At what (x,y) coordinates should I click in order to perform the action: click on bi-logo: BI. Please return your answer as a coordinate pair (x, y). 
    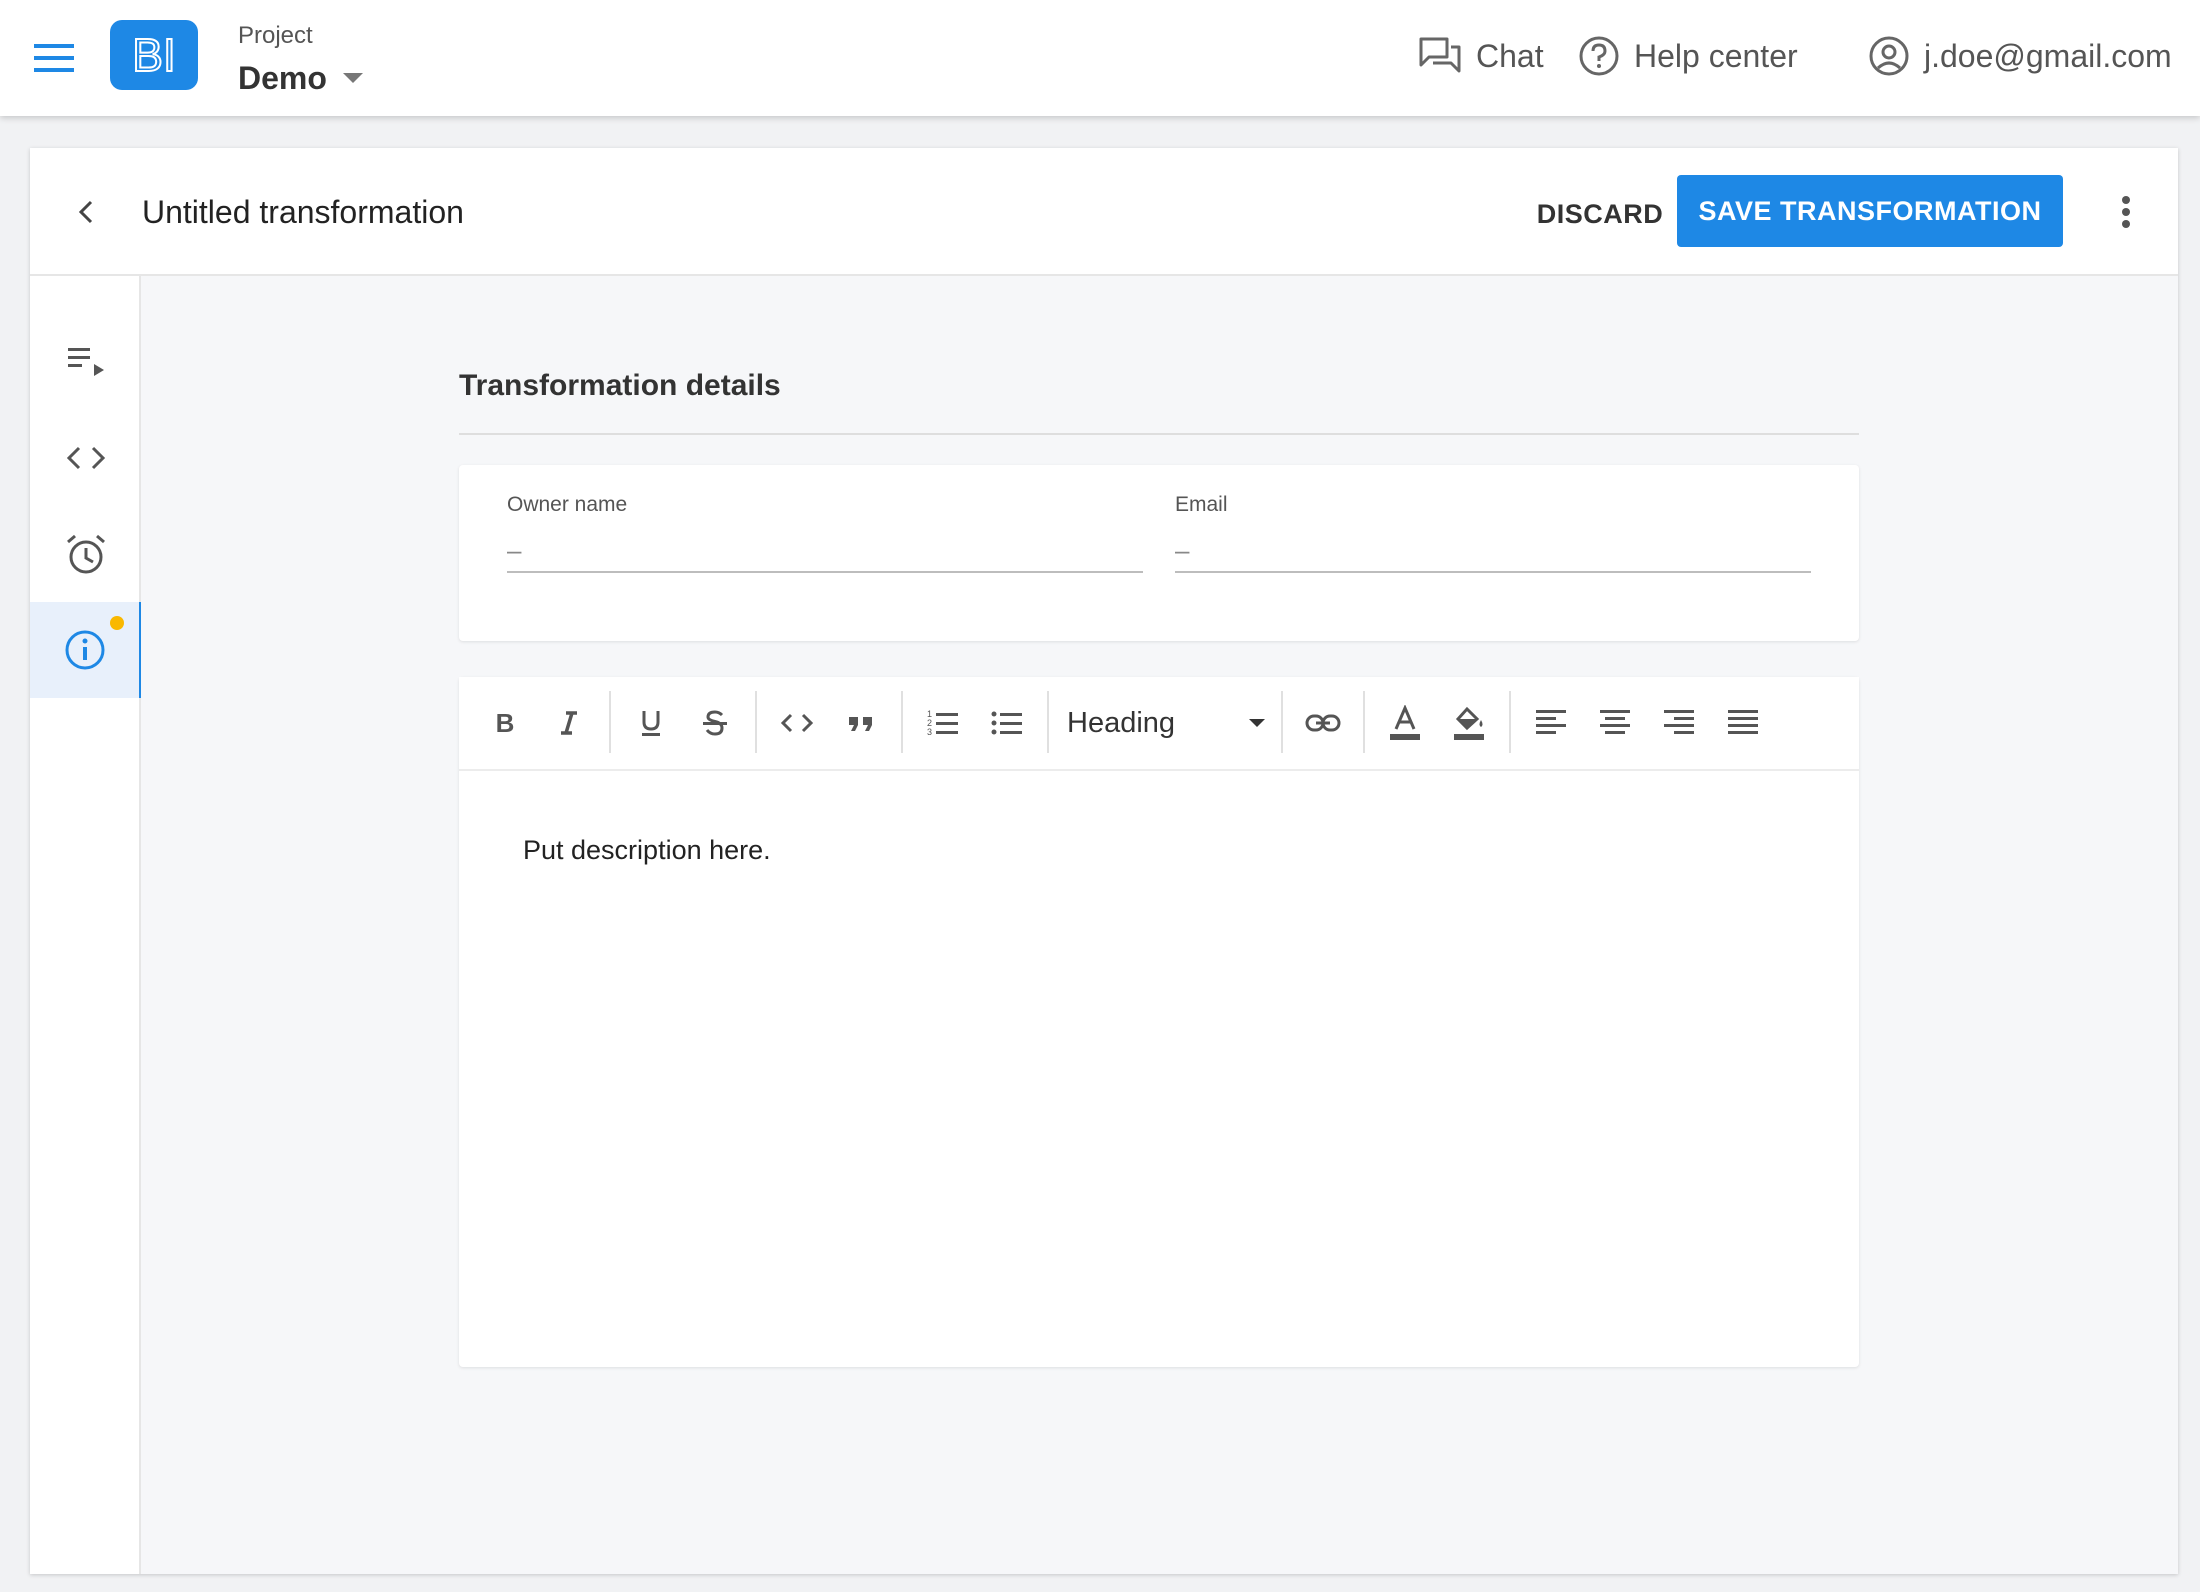
    Looking at the image, I should click on (154, 55).